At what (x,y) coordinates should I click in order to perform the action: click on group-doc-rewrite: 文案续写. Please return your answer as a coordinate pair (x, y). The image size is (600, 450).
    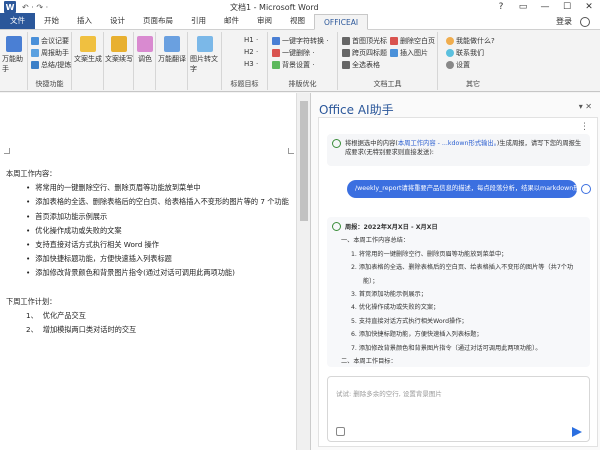
    Looking at the image, I should click on (119, 61).